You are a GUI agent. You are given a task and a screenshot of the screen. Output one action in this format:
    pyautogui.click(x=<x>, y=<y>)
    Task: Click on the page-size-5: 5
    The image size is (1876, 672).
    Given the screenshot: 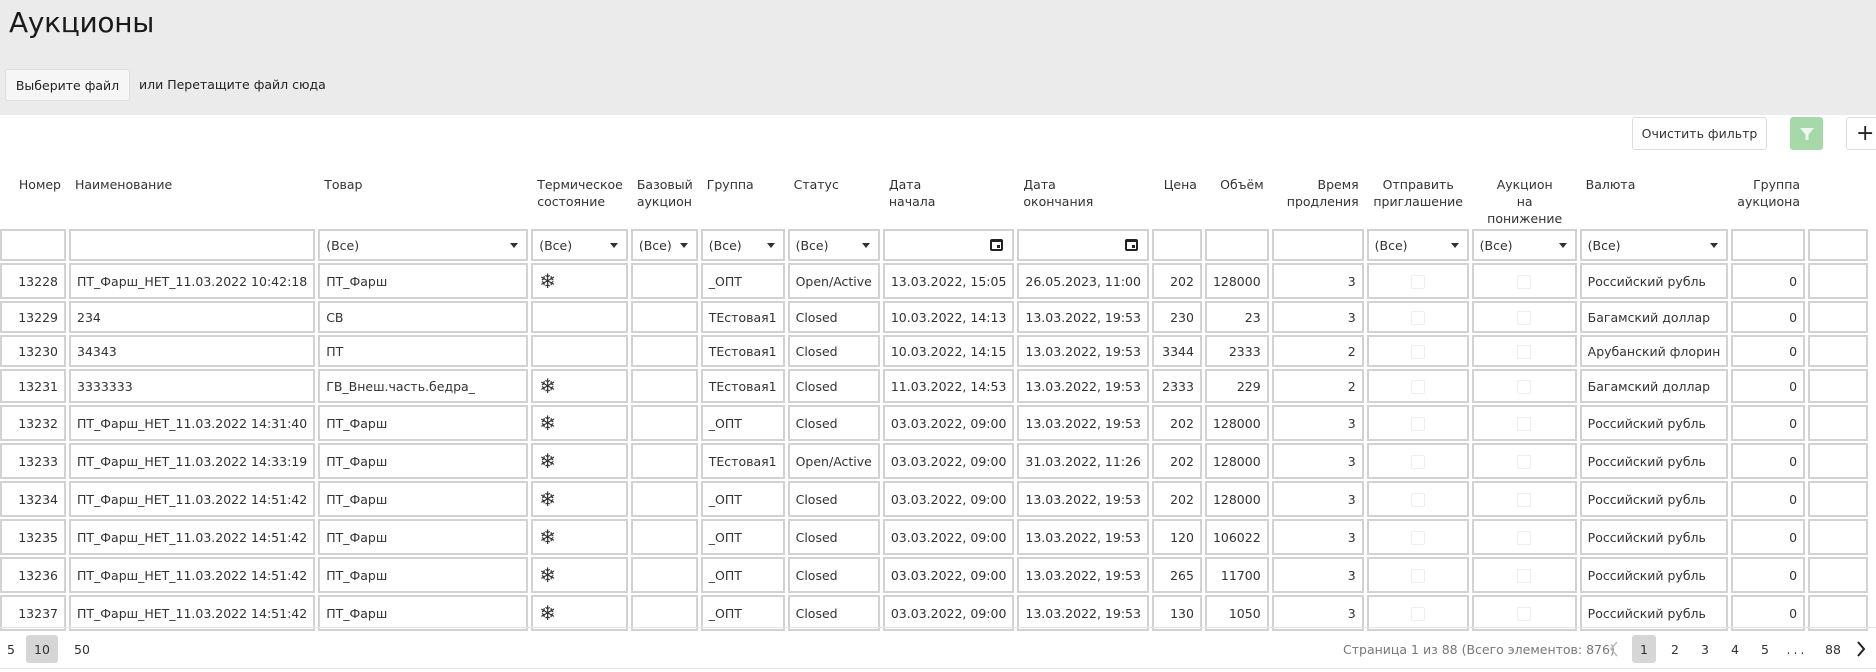 What is the action you would take?
    pyautogui.click(x=11, y=649)
    